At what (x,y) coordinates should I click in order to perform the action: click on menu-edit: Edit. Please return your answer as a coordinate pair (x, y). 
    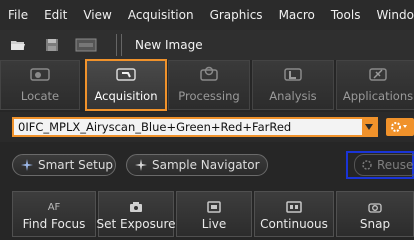
    Looking at the image, I should click on (55, 15).